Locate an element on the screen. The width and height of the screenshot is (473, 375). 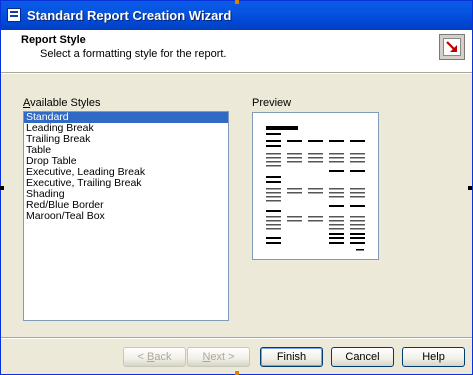
style-option: Maroon/Teal Box is located at coordinates (126, 216).